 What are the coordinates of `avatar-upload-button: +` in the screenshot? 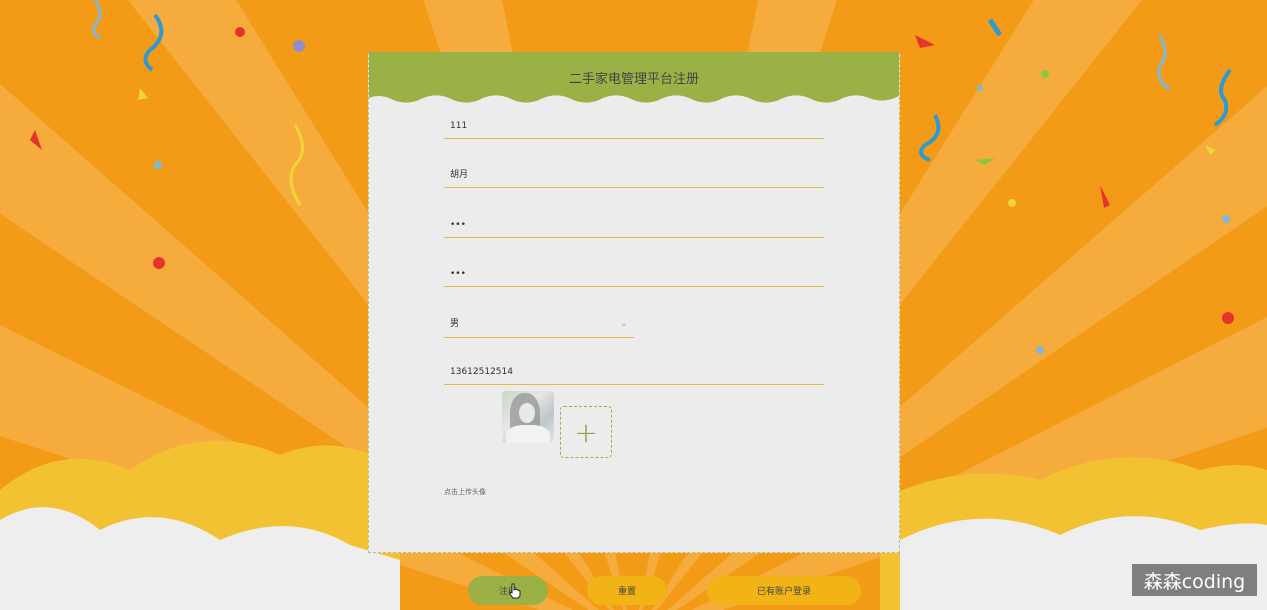 It's located at (586, 432).